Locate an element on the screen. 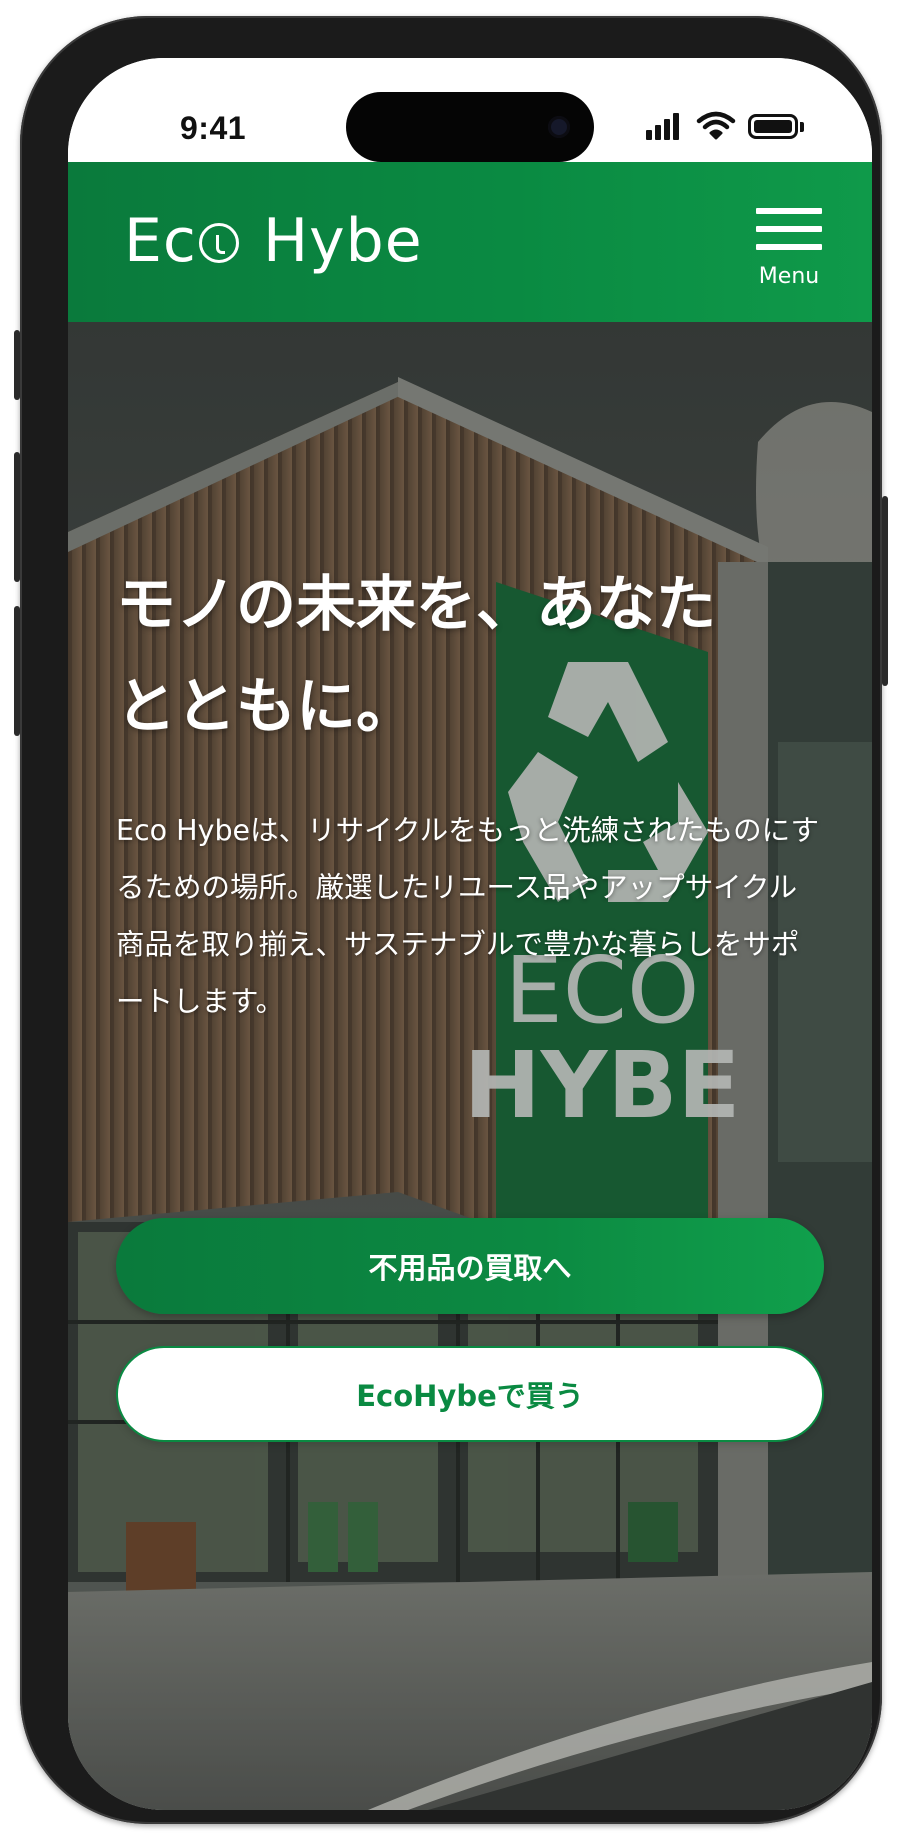  sell-items-button-label: 不用品の買取へ is located at coordinates (470, 1268).